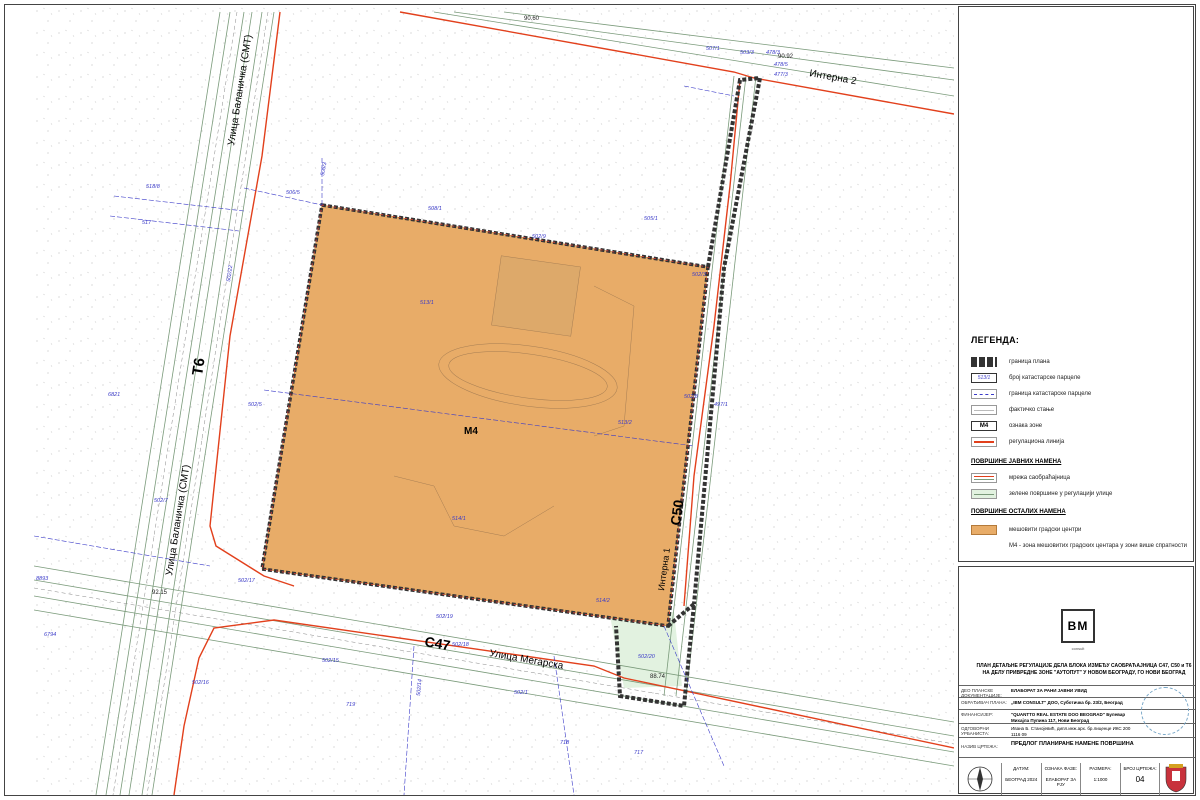 Image resolution: width=1200 pixels, height=800 pixels. Describe the element at coordinates (1020, 478) in the screenshot. I see `legend-item-traffic-network: мрежа саобраћајница` at that location.